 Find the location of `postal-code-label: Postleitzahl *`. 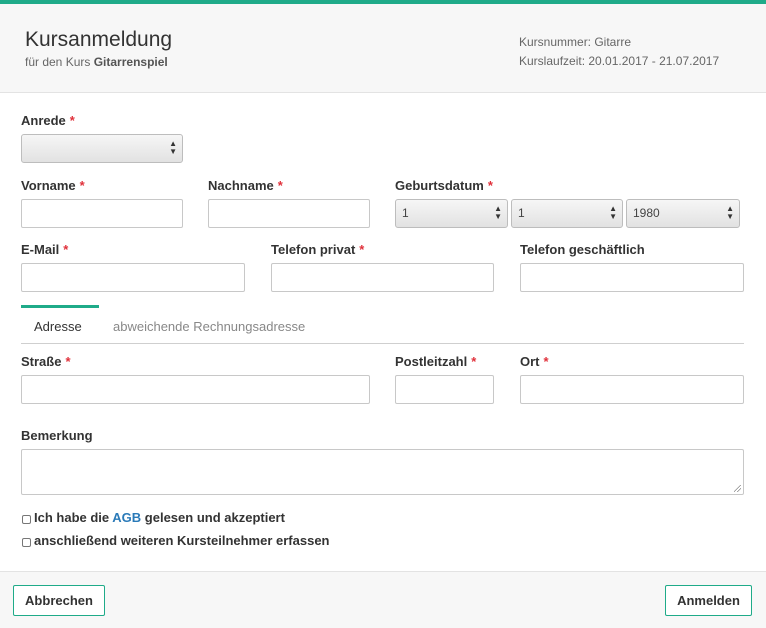

postal-code-label: Postleitzahl * is located at coordinates (435, 361).